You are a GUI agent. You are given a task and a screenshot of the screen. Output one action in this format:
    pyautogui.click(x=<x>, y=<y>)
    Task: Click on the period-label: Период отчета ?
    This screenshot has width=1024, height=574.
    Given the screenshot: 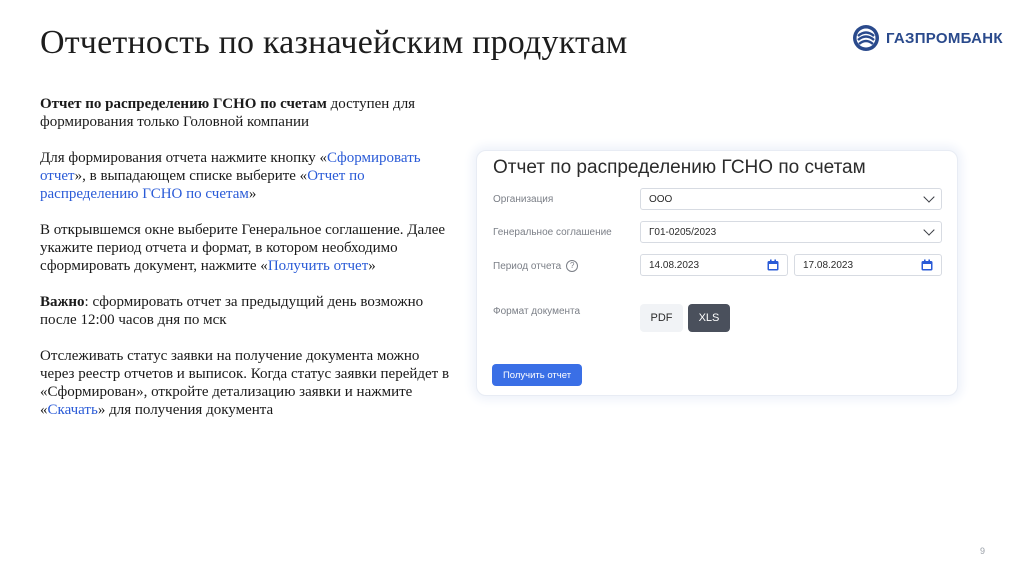 What is the action you would take?
    pyautogui.click(x=536, y=266)
    